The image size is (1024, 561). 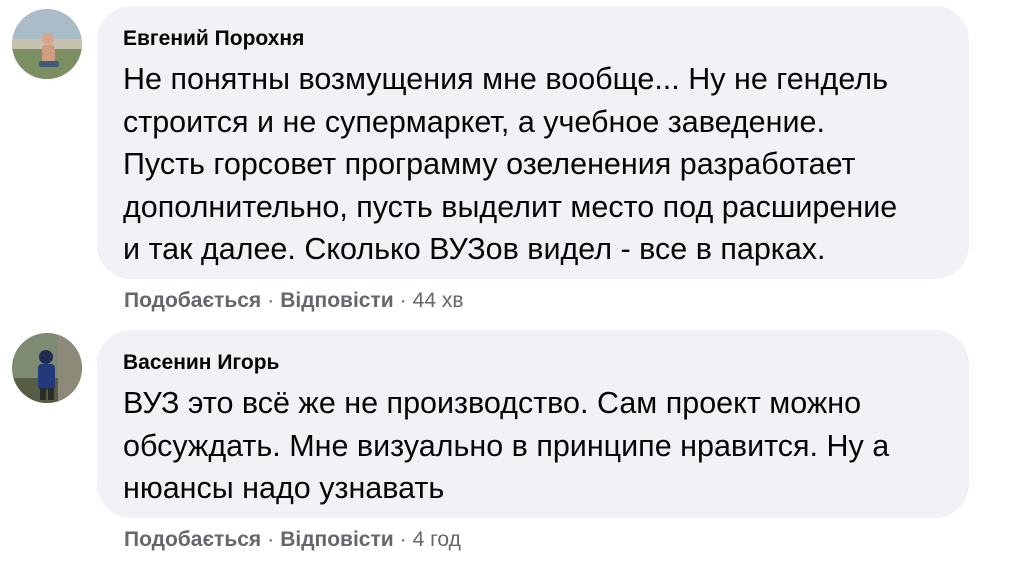 What do you see at coordinates (437, 539) in the screenshot?
I see `comment-timestamp: 4 год` at bounding box center [437, 539].